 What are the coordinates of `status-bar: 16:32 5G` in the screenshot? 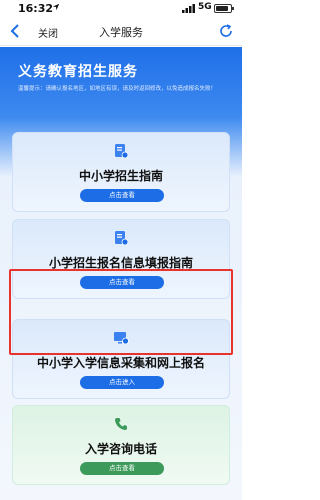 It's located at (121, 9).